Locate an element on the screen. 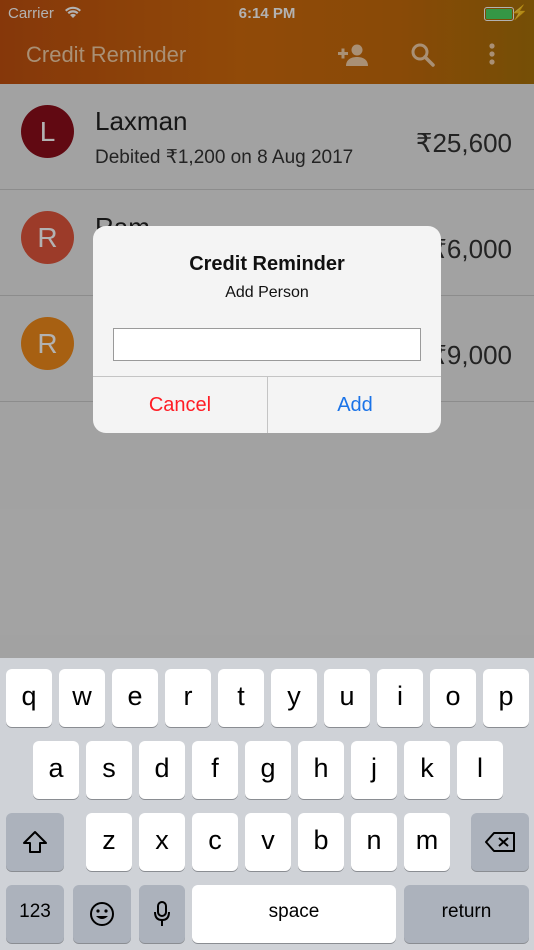 The height and width of the screenshot is (950, 534). key-r: r is located at coordinates (188, 698).